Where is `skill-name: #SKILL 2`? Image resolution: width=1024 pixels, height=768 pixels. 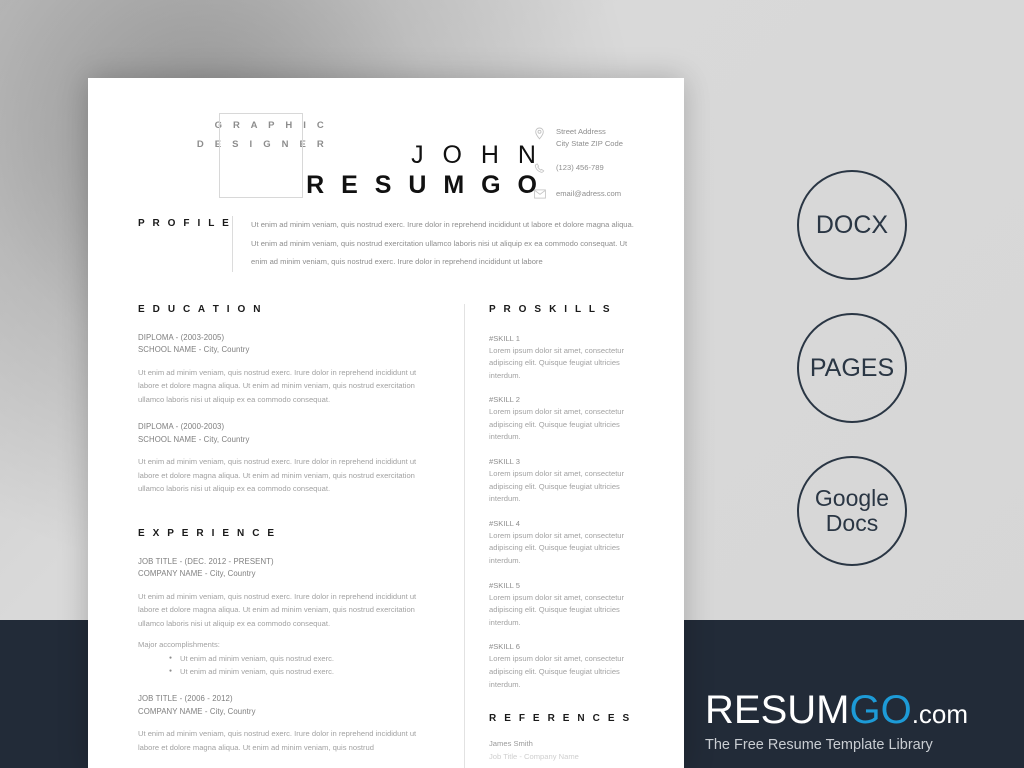
skill-name: #SKILL 2 is located at coordinates (504, 400).